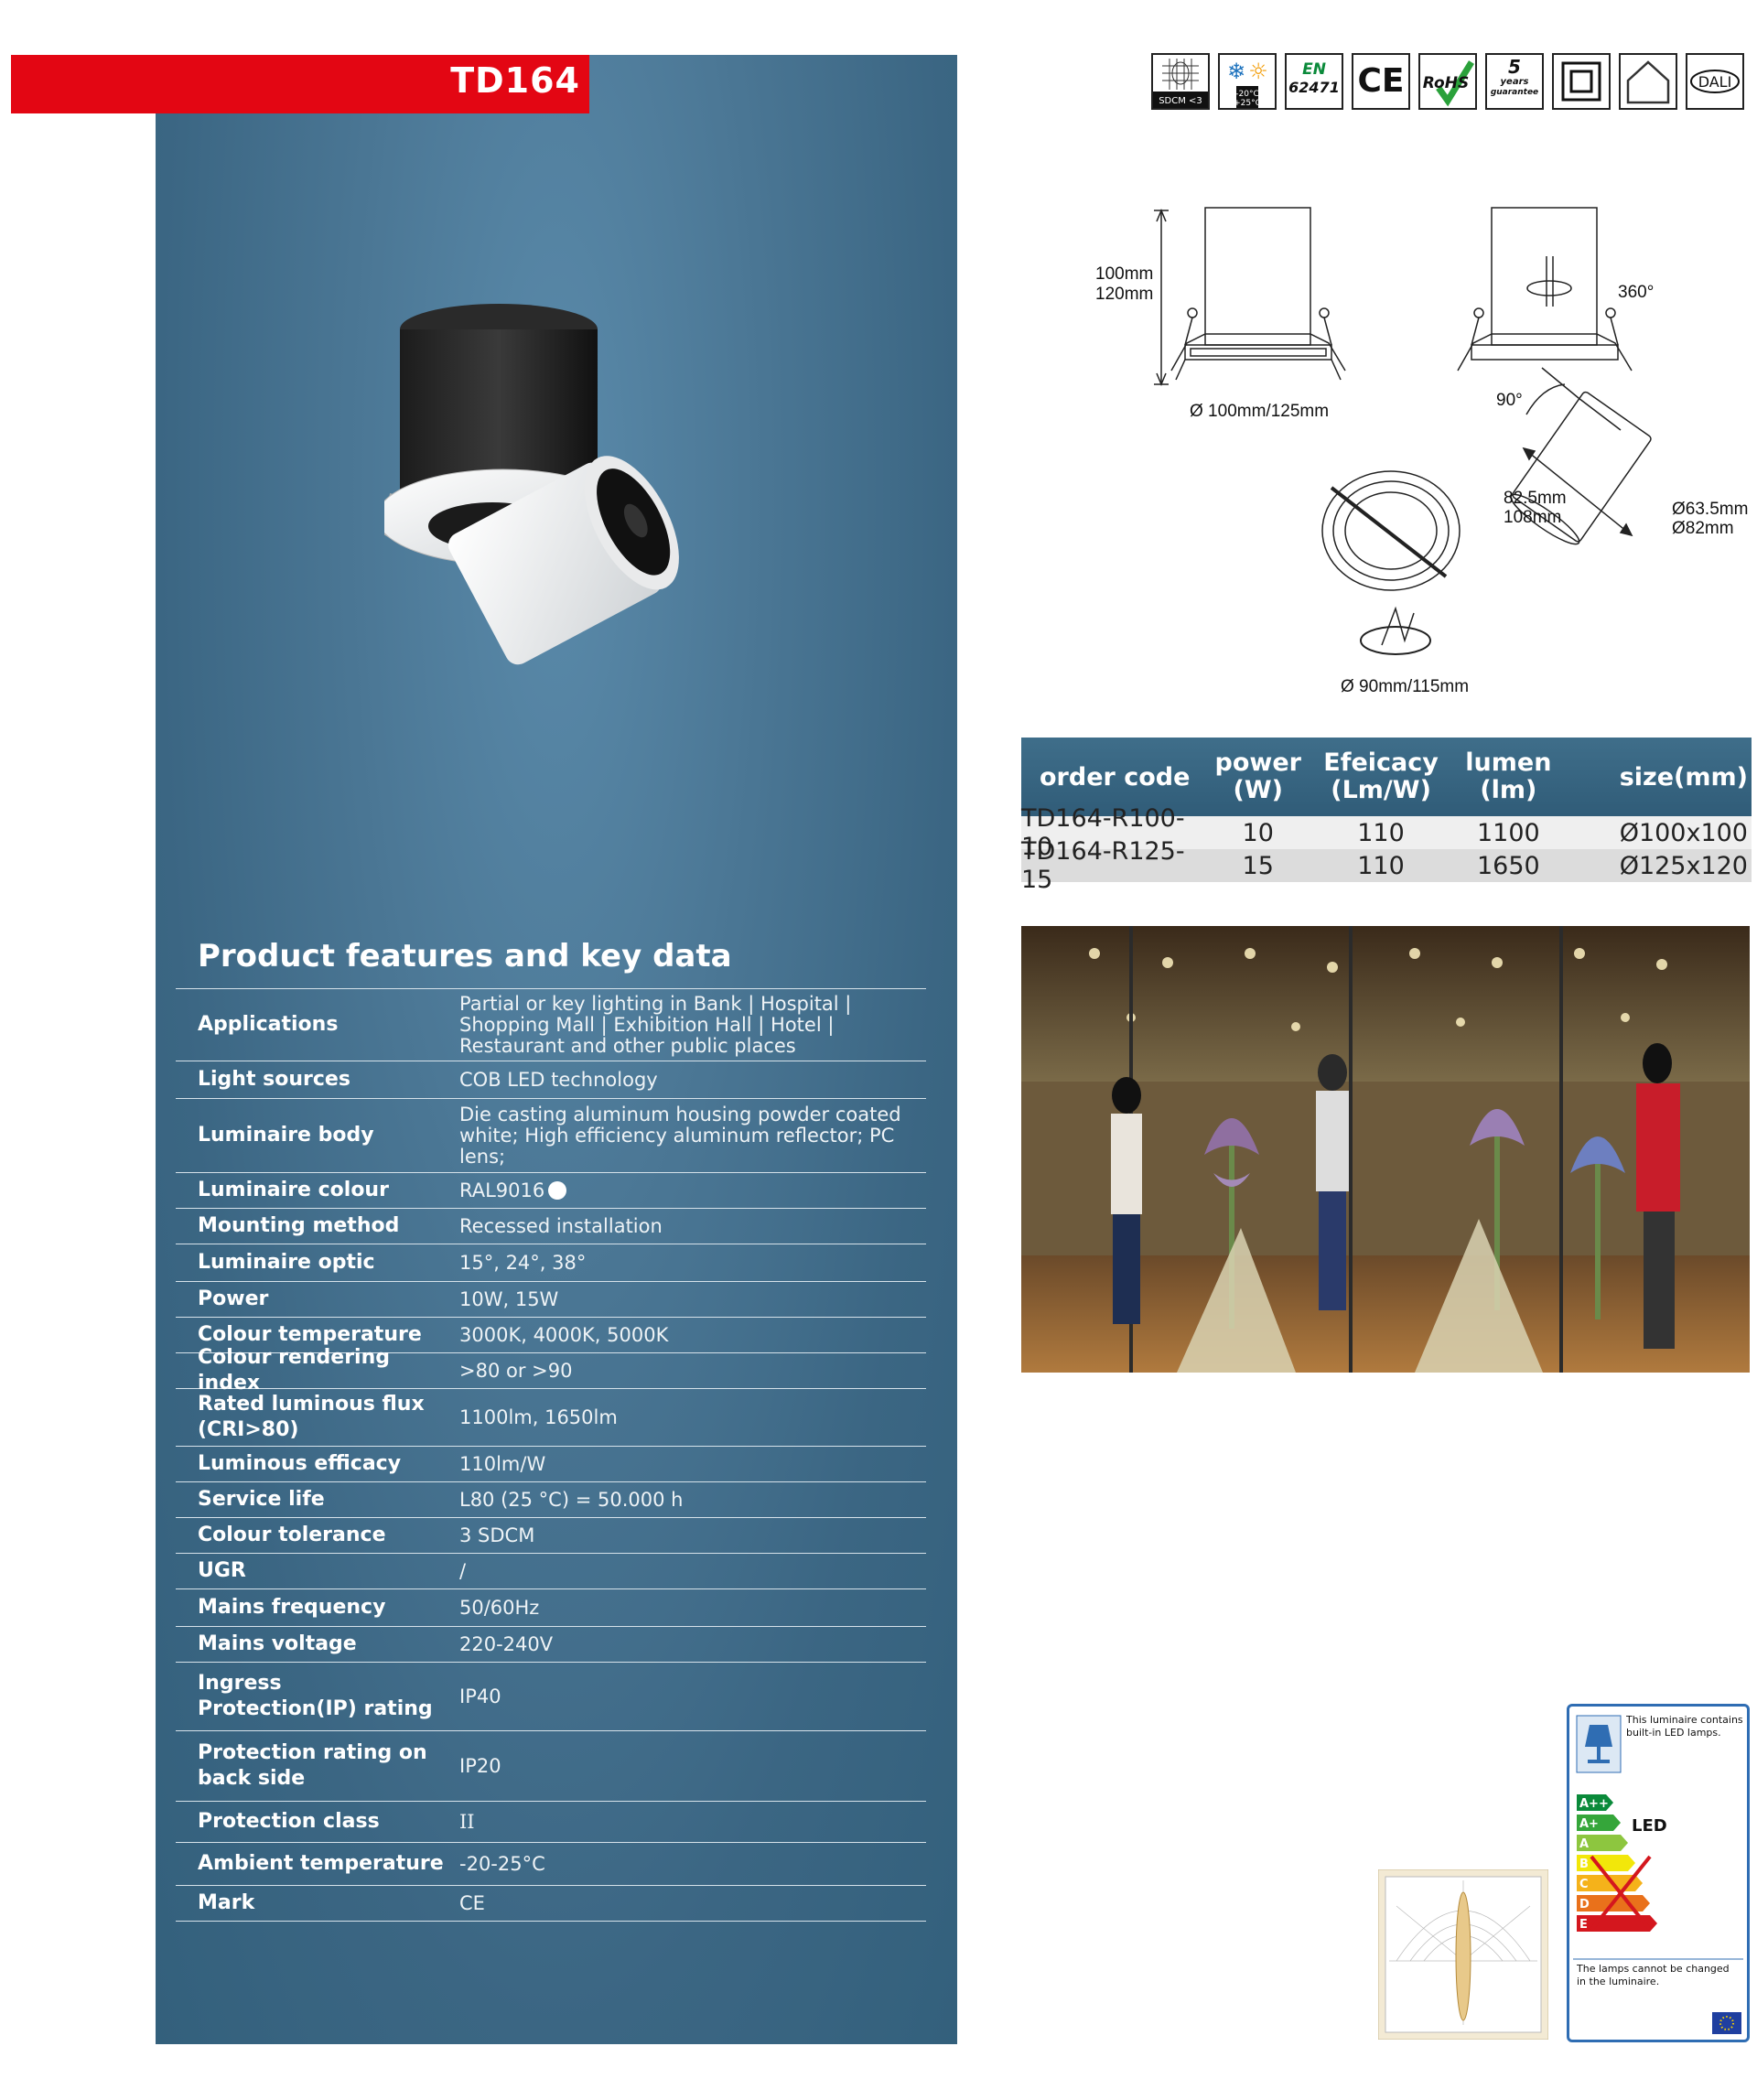  Describe the element at coordinates (1515, 67) in the screenshot. I see `warranty-years: 5` at that location.